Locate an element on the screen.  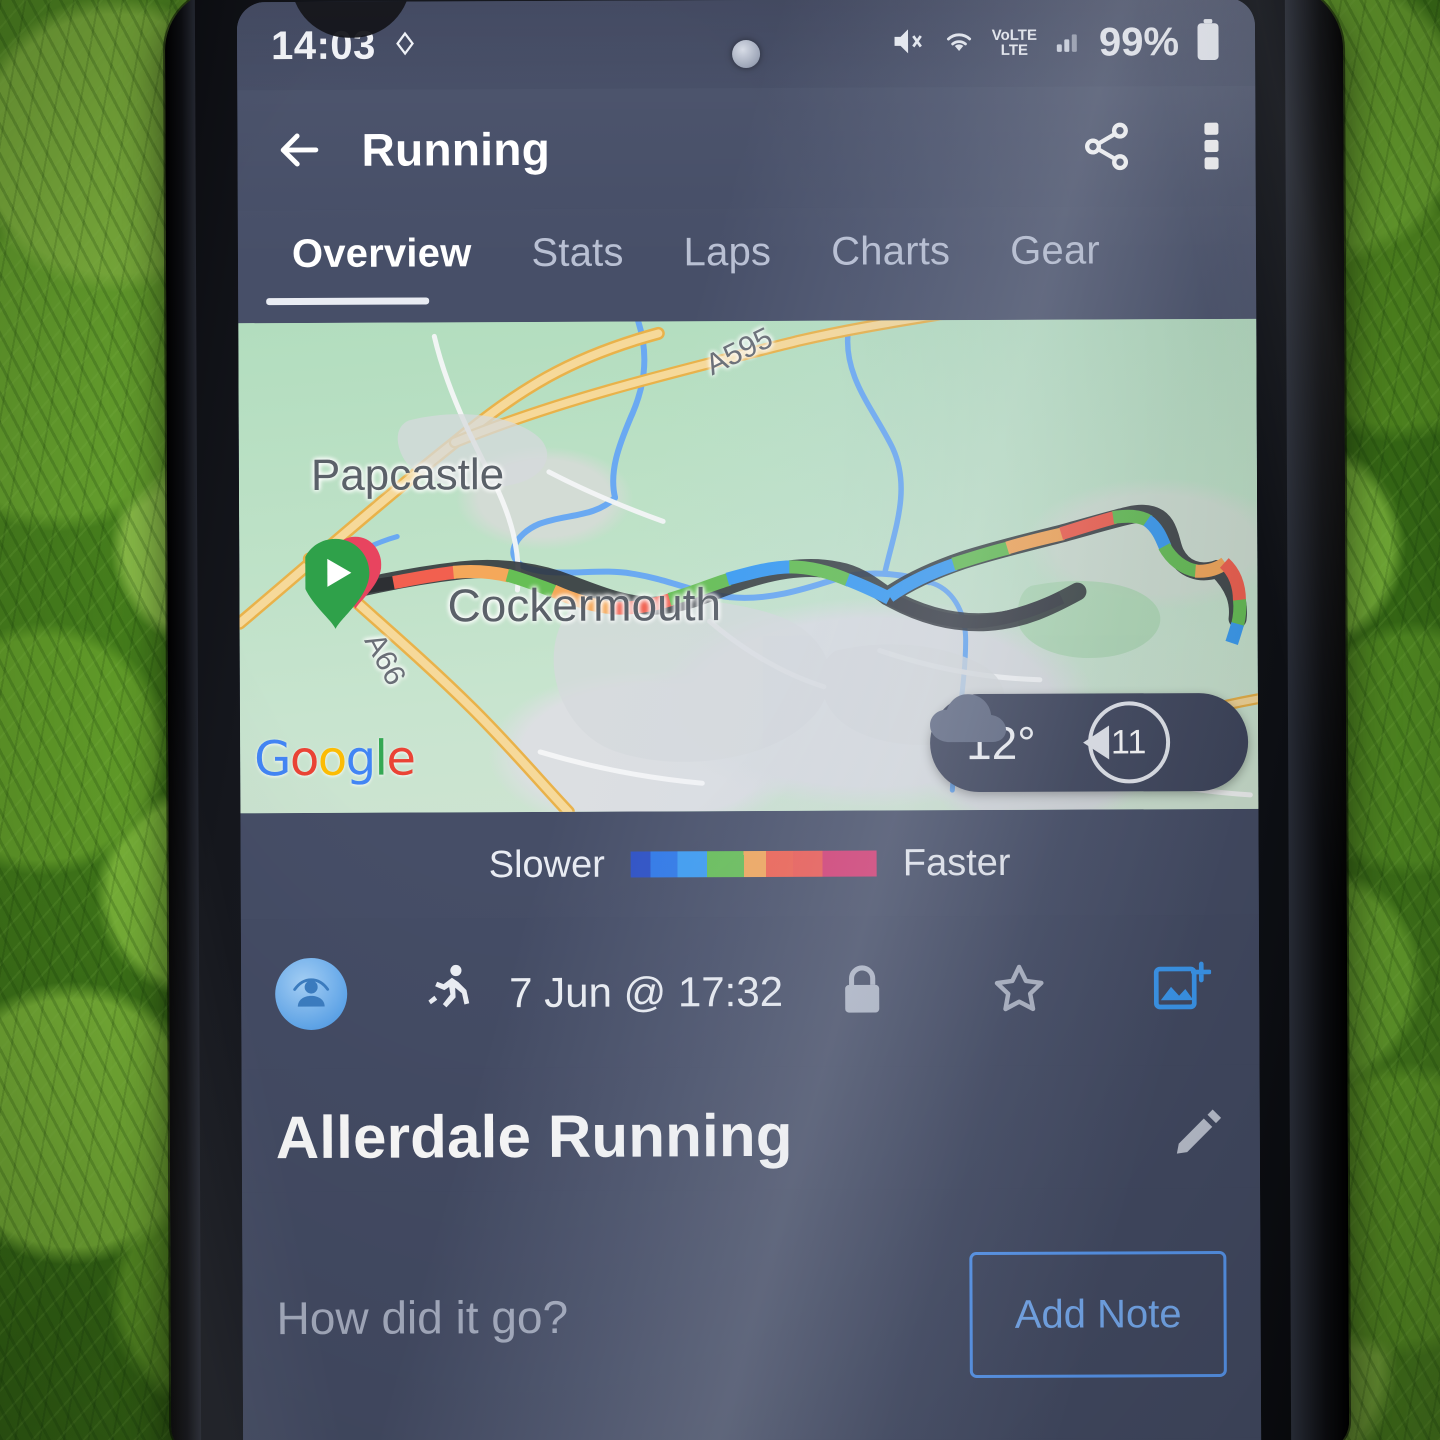
google-logo-letter-6: e is located at coordinates (400, 758).